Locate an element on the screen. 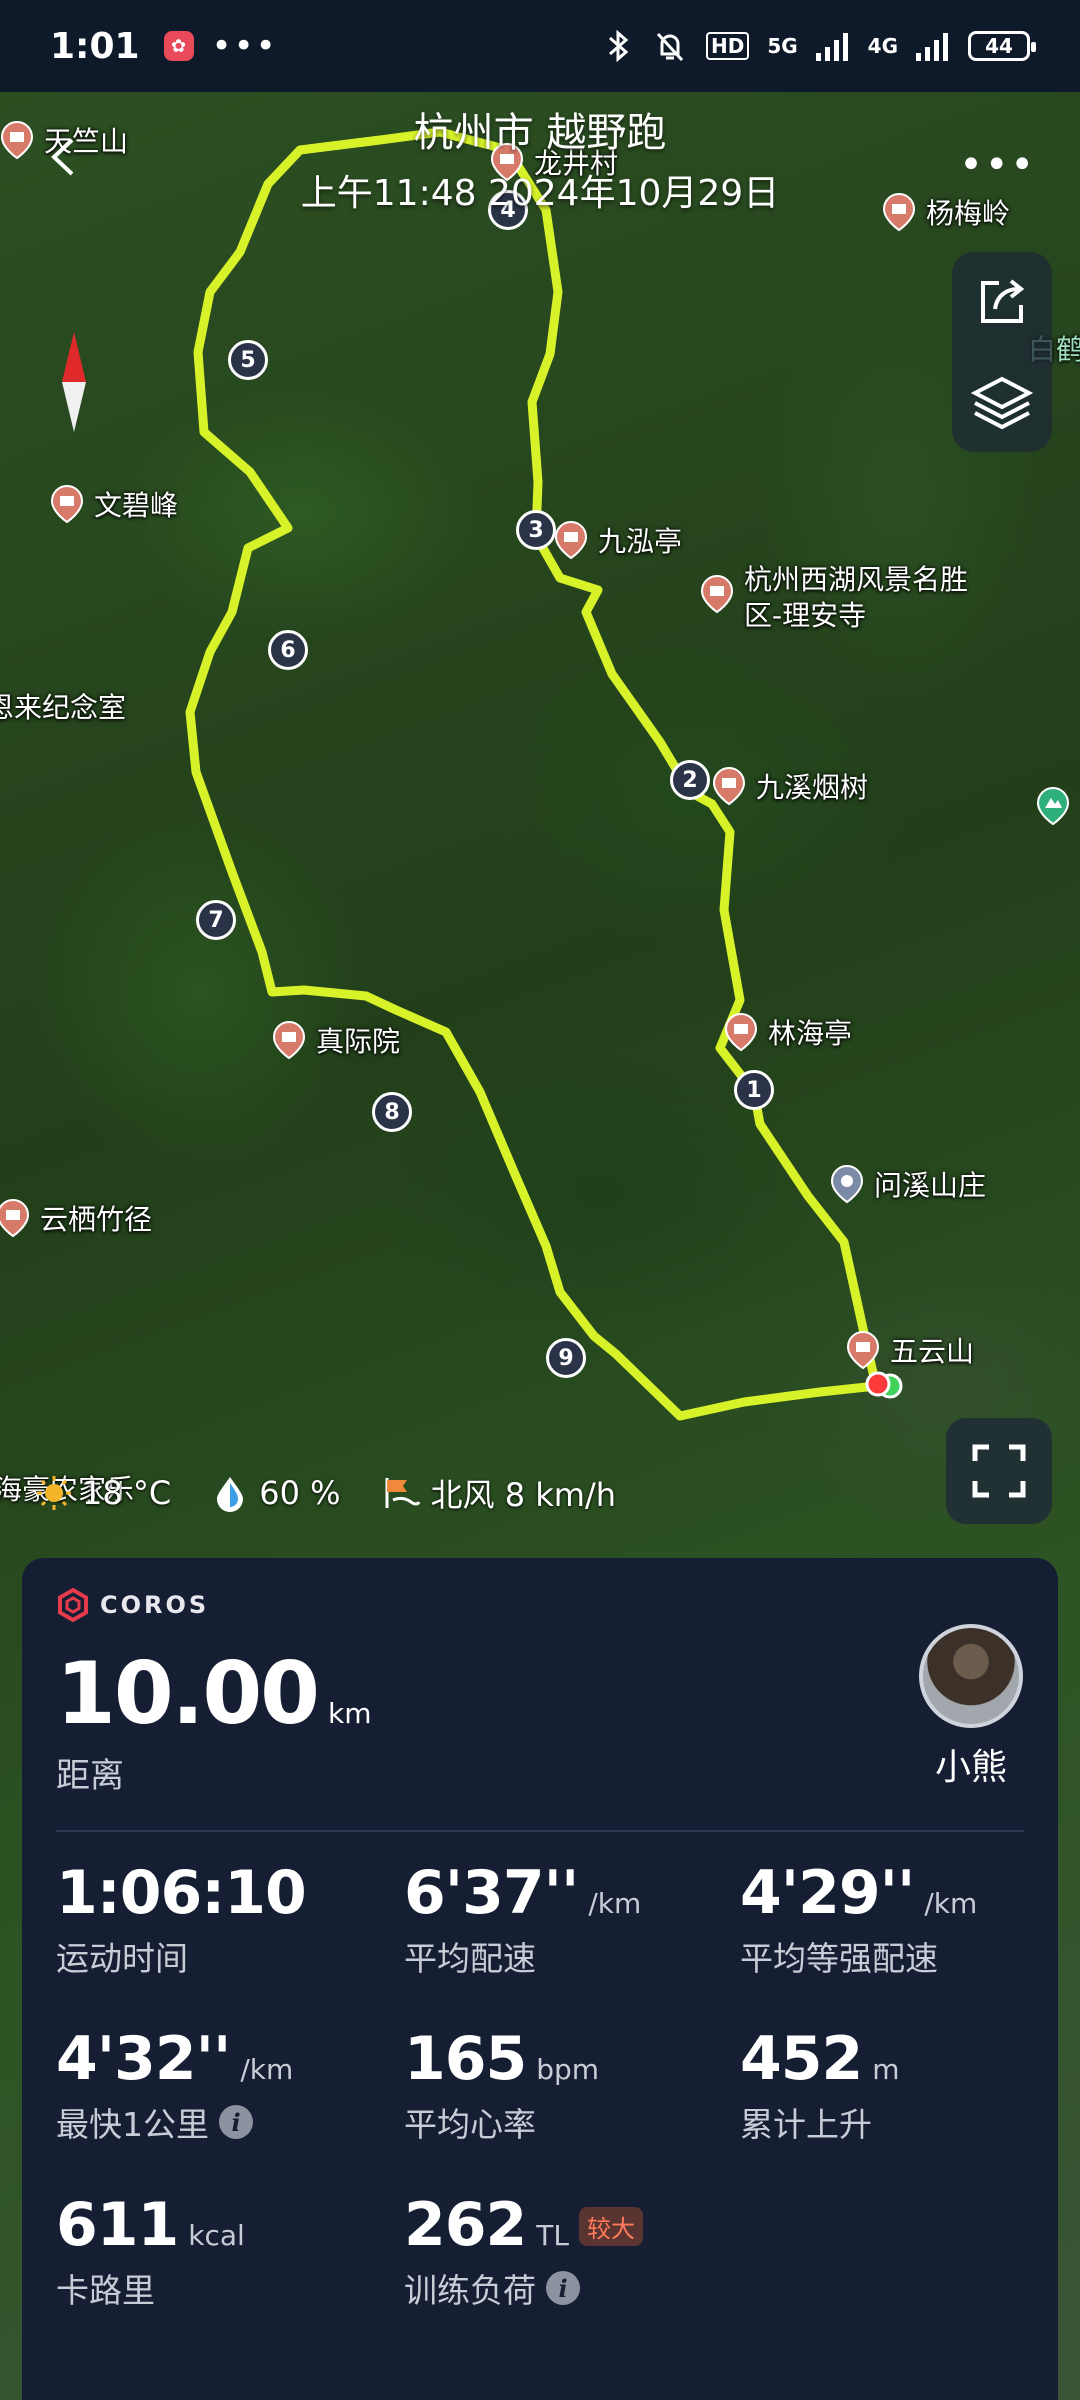 This screenshot has width=1080, height=2400. poi-label: 真际院 is located at coordinates (358, 1041).